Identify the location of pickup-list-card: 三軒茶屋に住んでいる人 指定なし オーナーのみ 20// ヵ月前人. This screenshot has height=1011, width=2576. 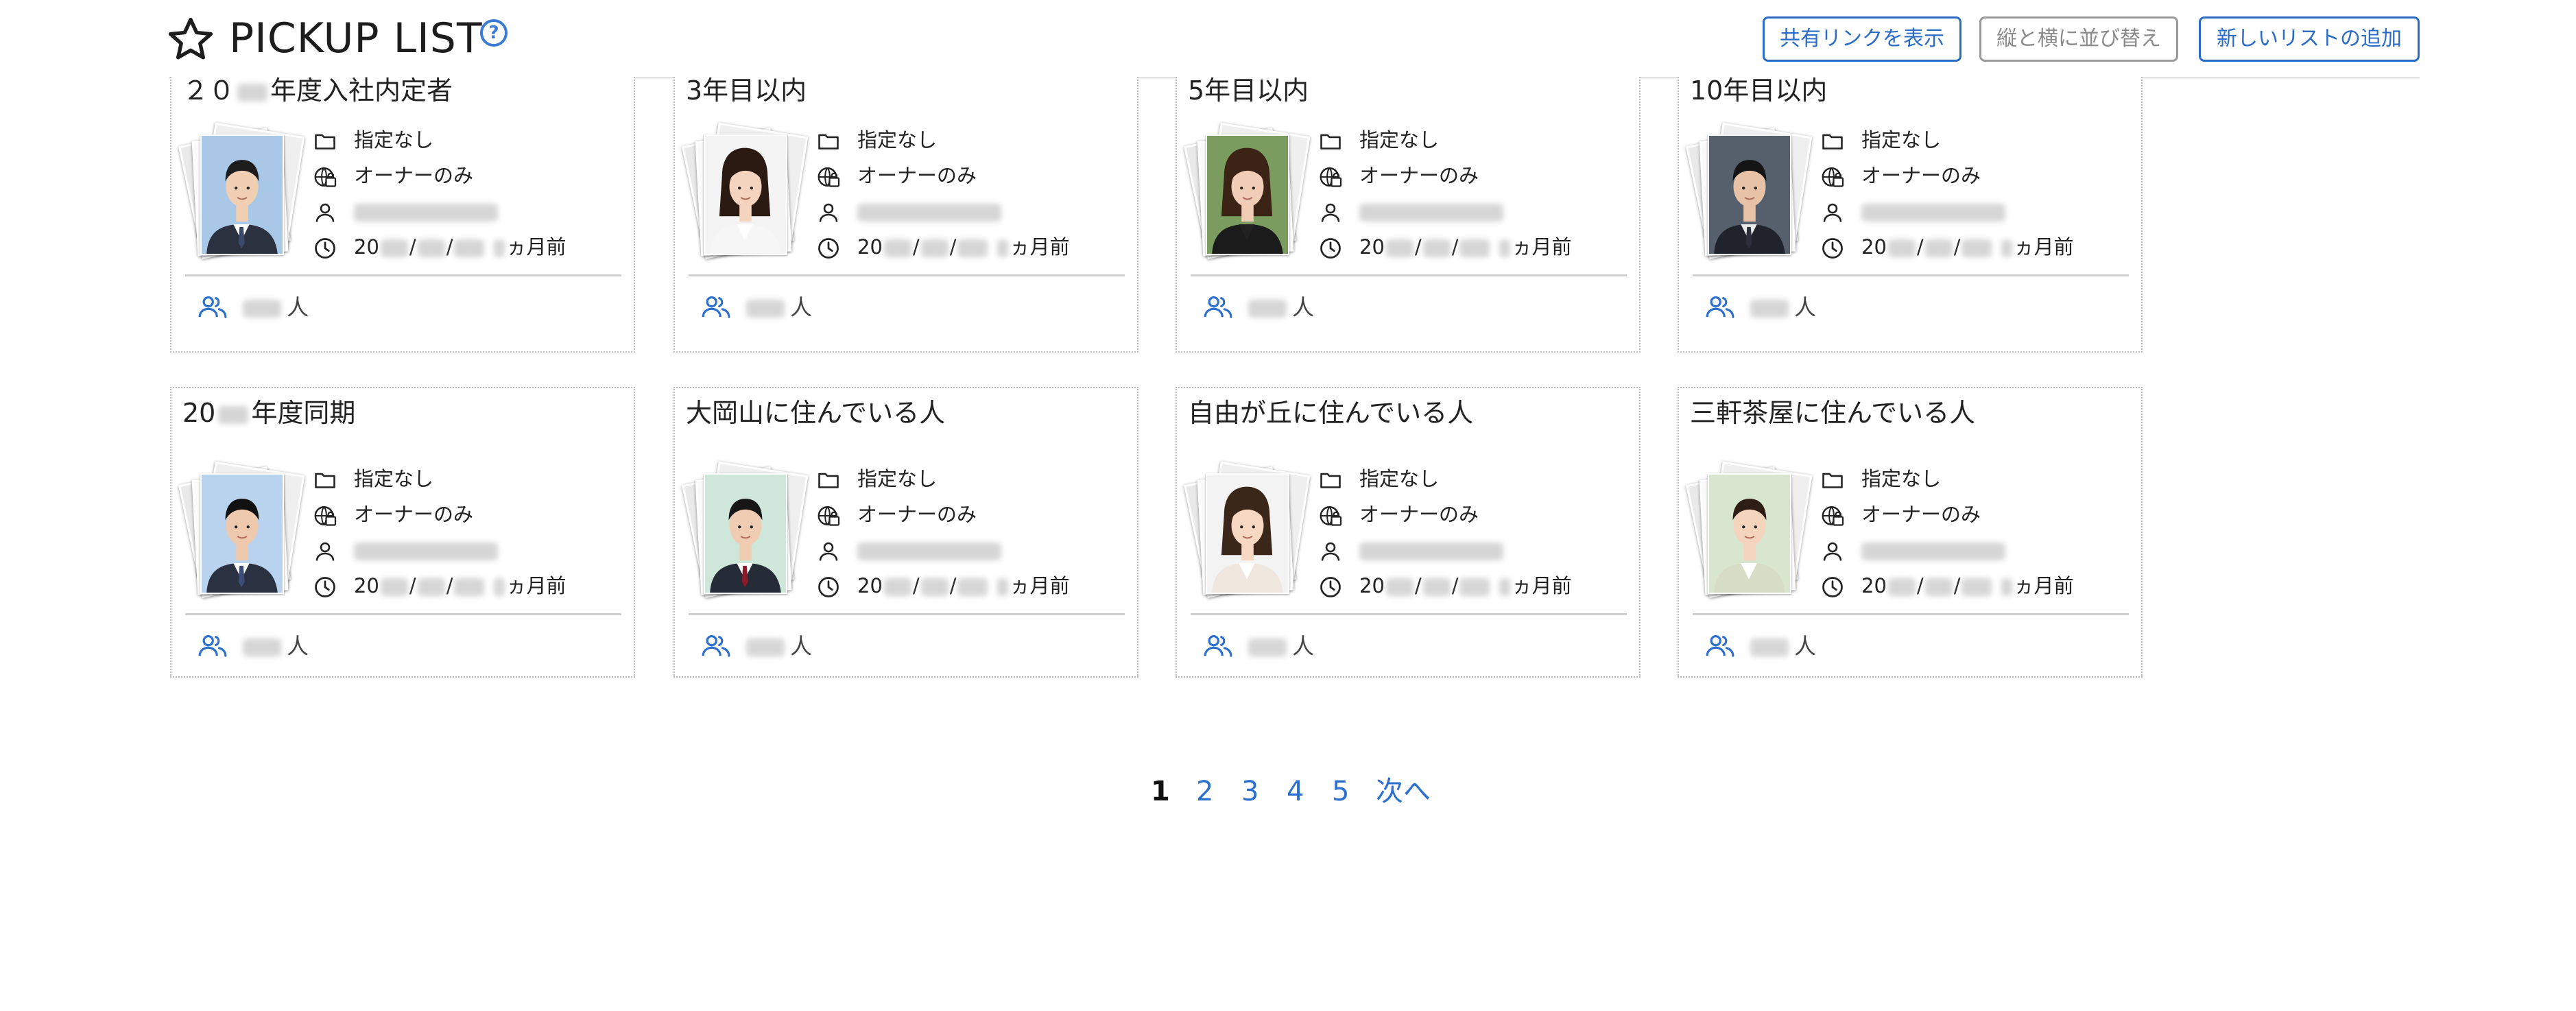
(1910, 532).